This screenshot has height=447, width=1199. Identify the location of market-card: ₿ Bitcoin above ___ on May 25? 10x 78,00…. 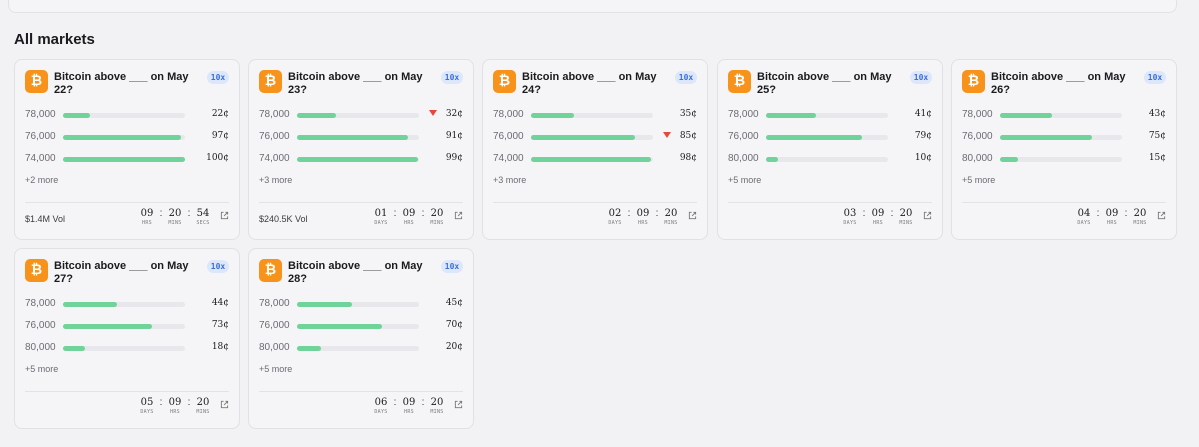
(830, 149).